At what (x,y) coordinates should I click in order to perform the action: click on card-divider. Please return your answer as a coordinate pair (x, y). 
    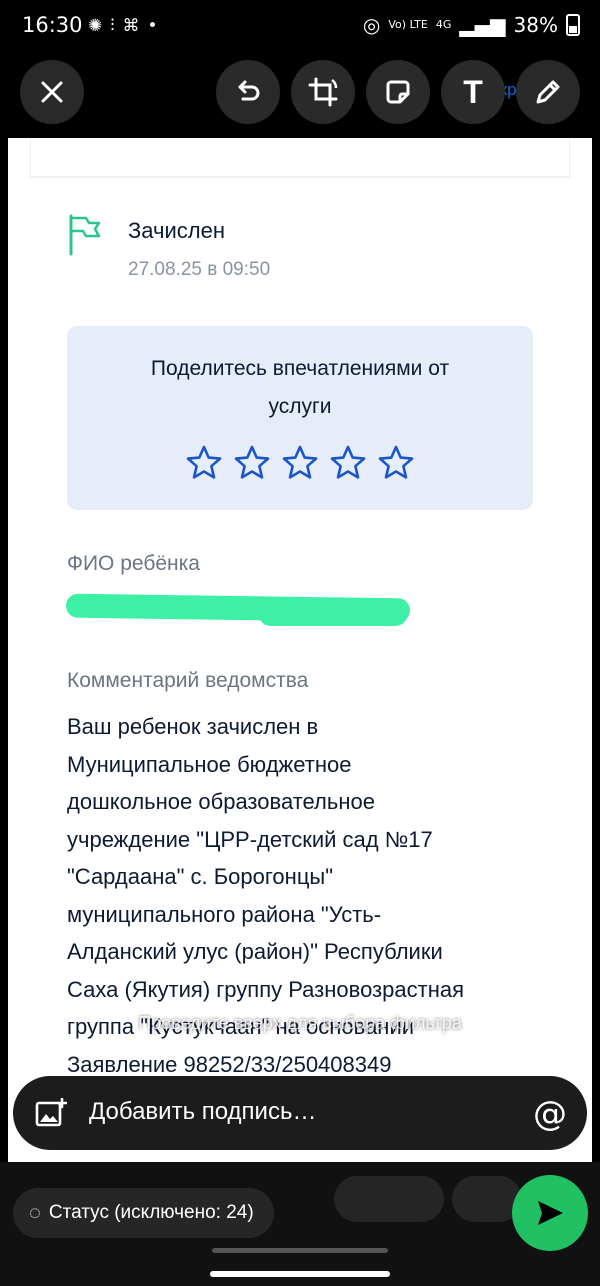
    Looking at the image, I should click on (300, 177).